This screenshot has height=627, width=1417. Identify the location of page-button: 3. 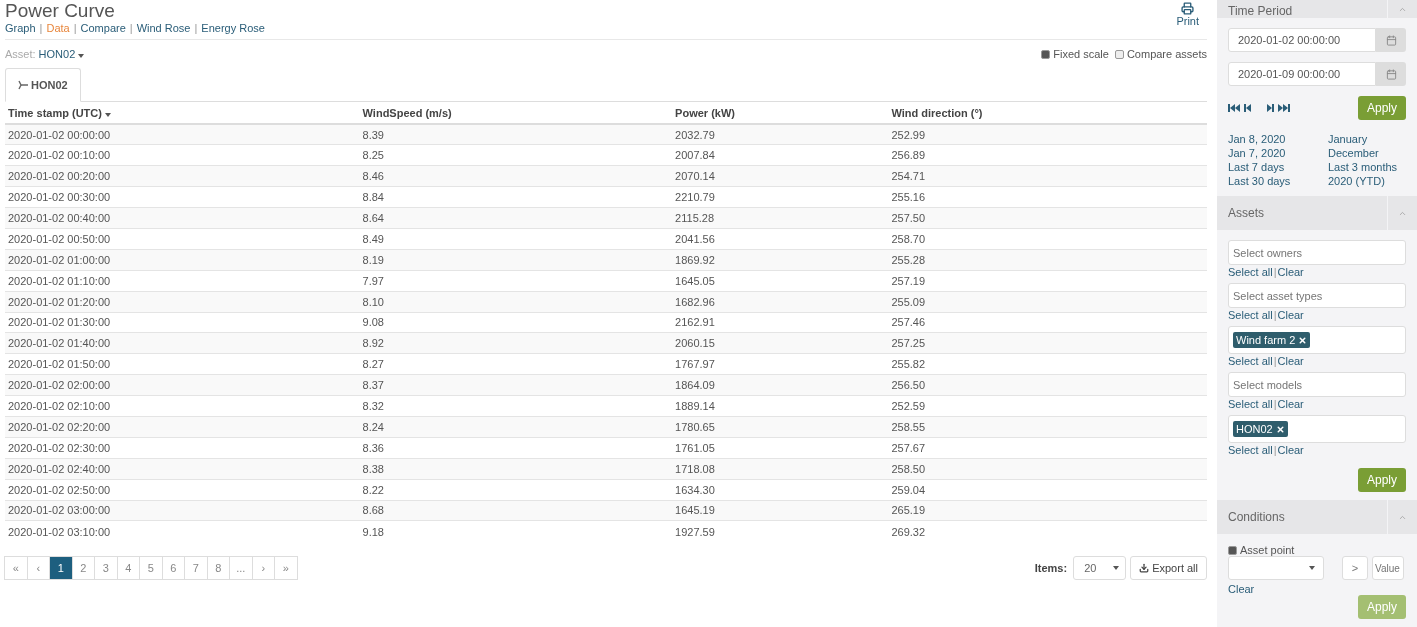
(106, 567).